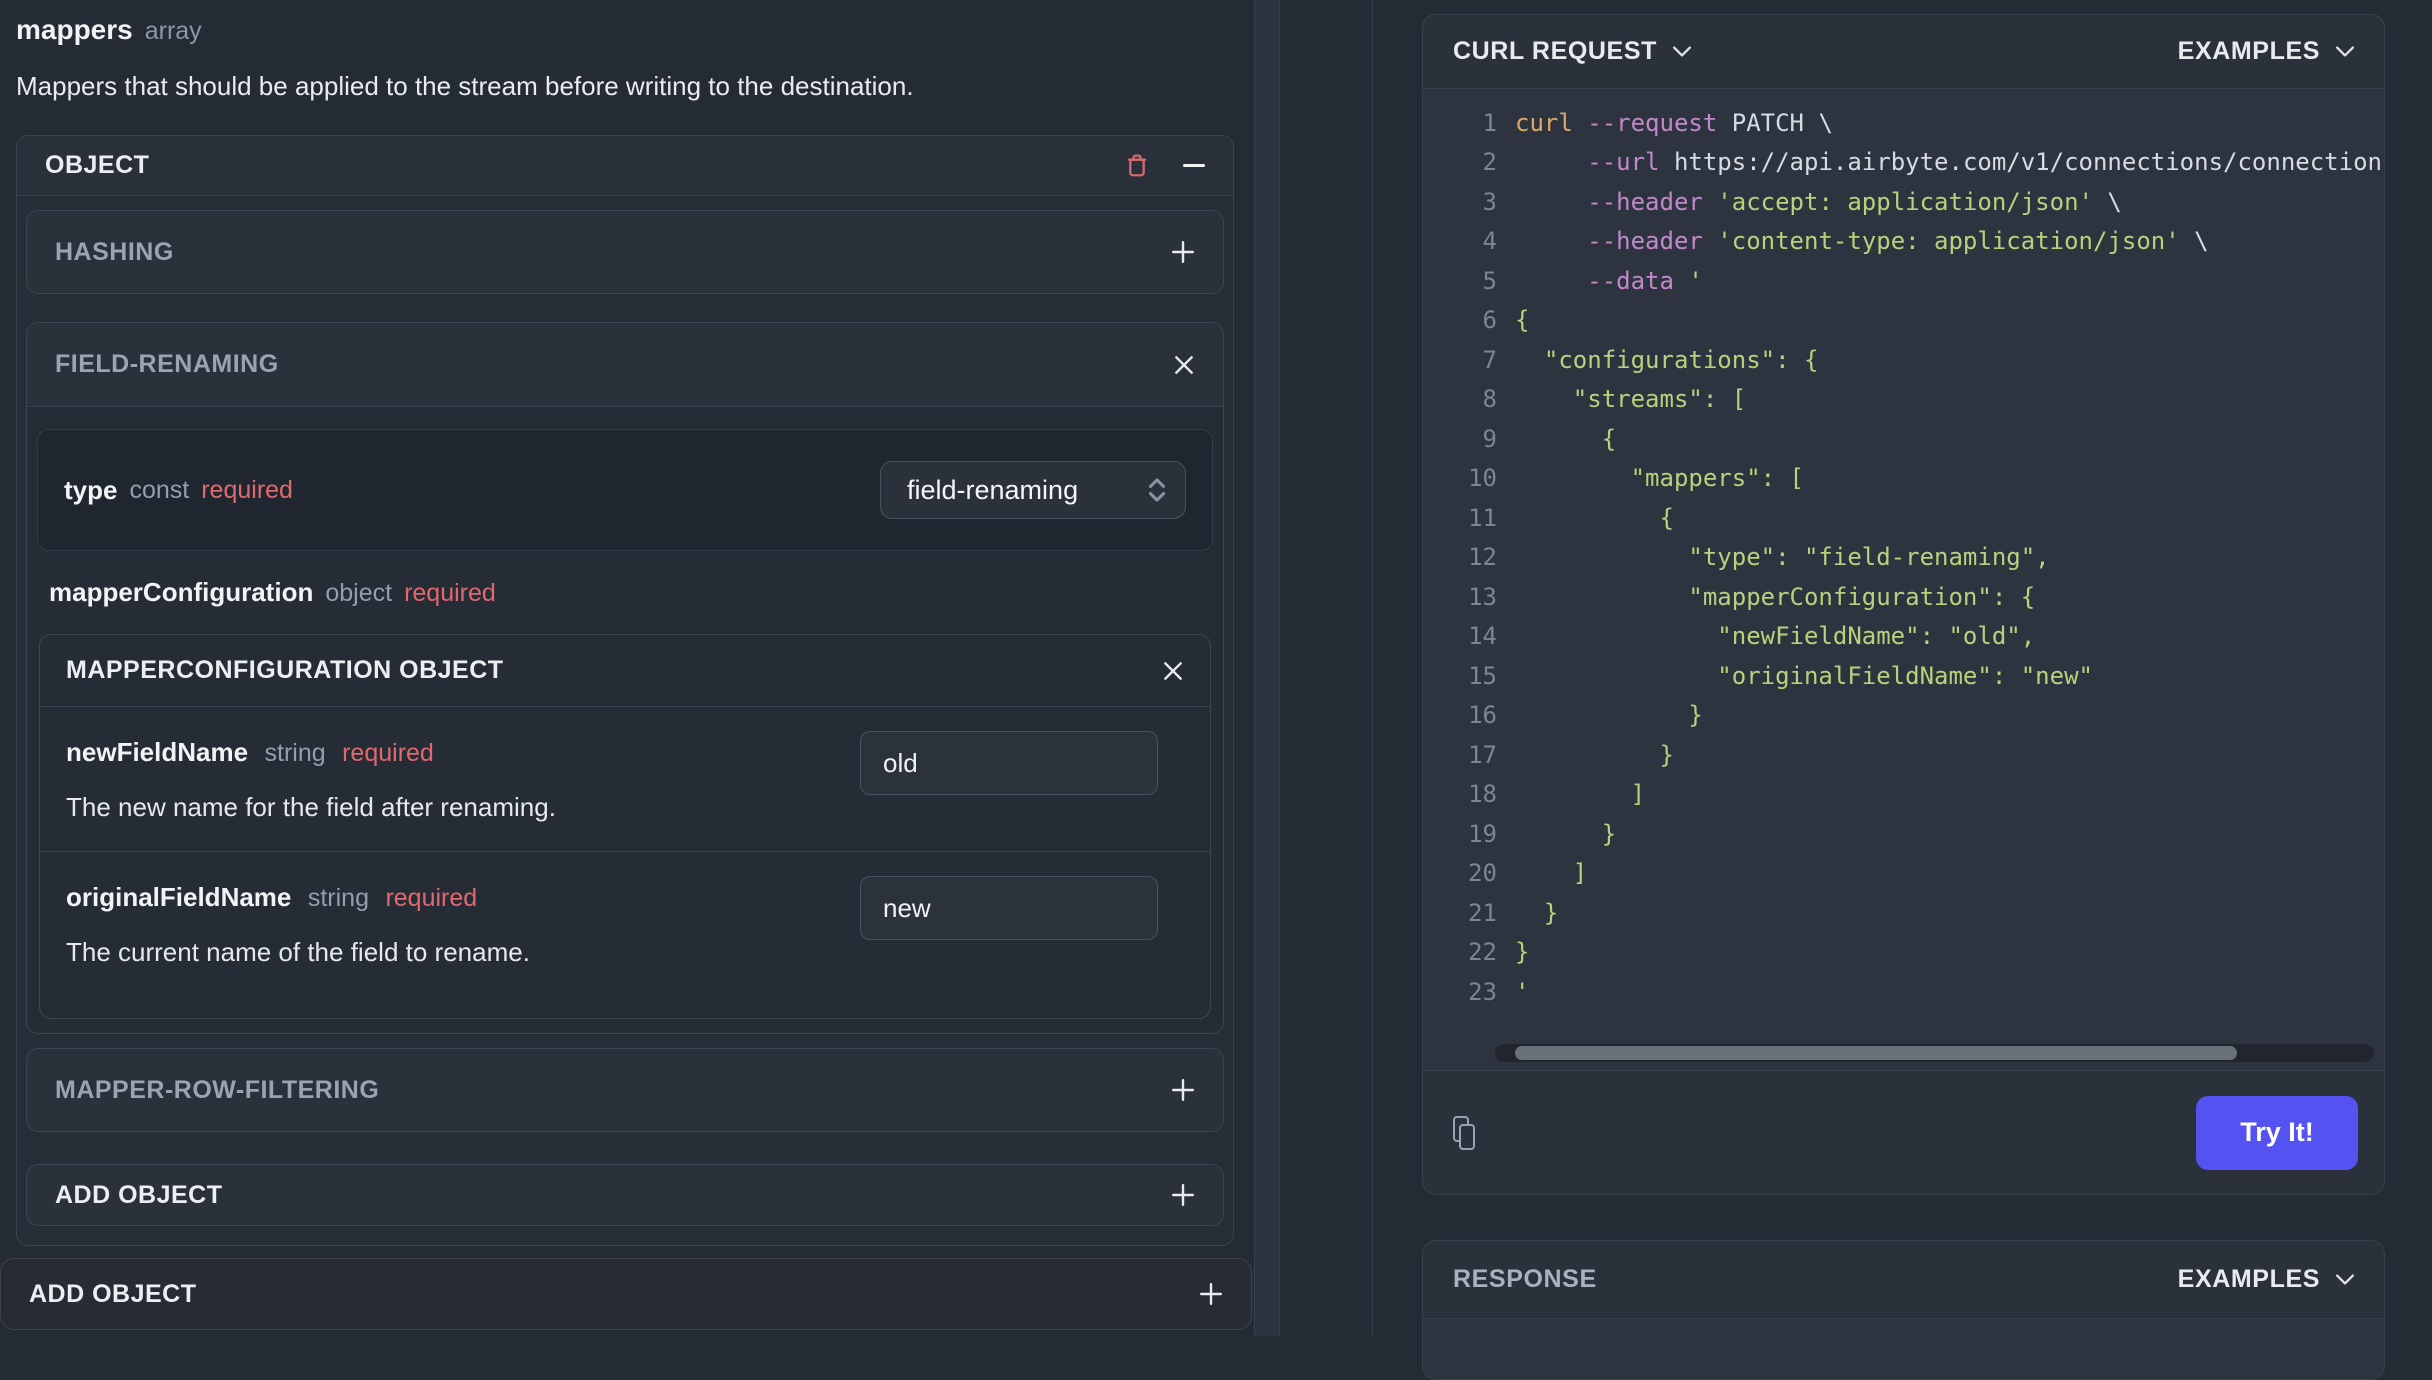  Describe the element at coordinates (993, 489) in the screenshot. I see `type-value-selected: field-renaming` at that location.